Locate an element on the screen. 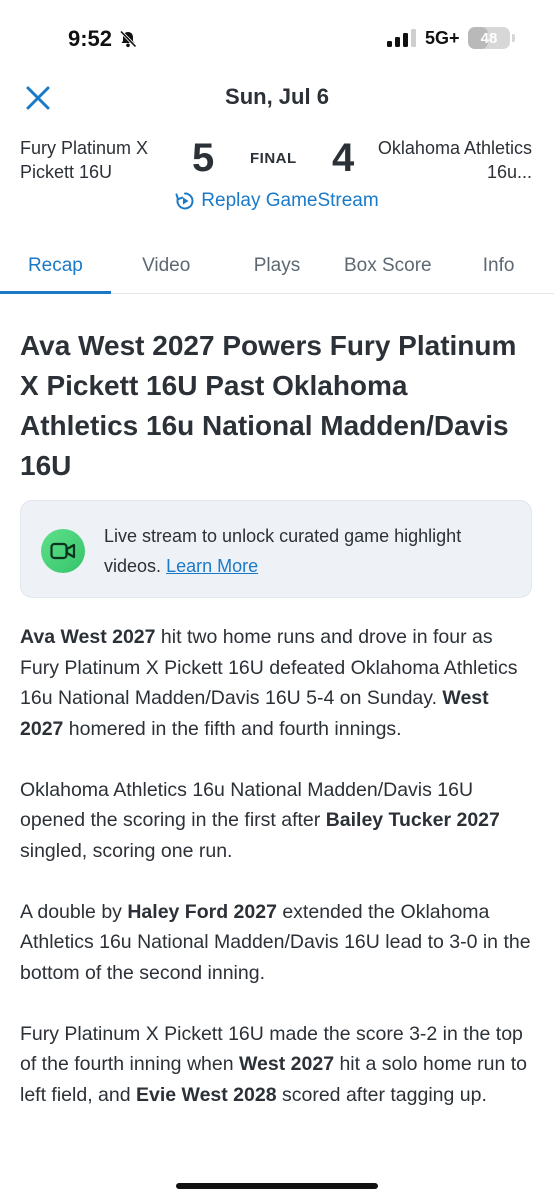 This screenshot has width=554, height=1200. status-time: 9:52 is located at coordinates (103, 39).